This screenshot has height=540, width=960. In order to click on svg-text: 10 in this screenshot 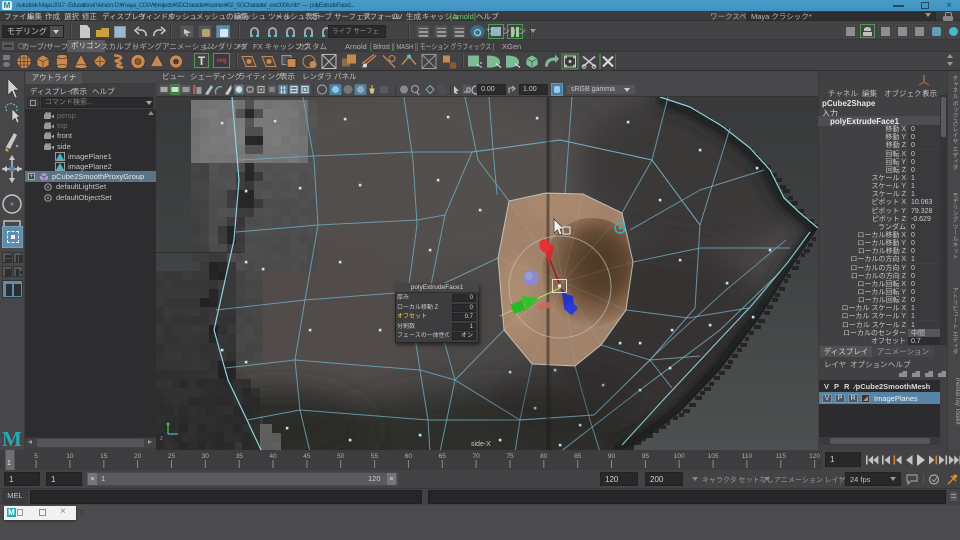, I will do `click(70, 456)`.